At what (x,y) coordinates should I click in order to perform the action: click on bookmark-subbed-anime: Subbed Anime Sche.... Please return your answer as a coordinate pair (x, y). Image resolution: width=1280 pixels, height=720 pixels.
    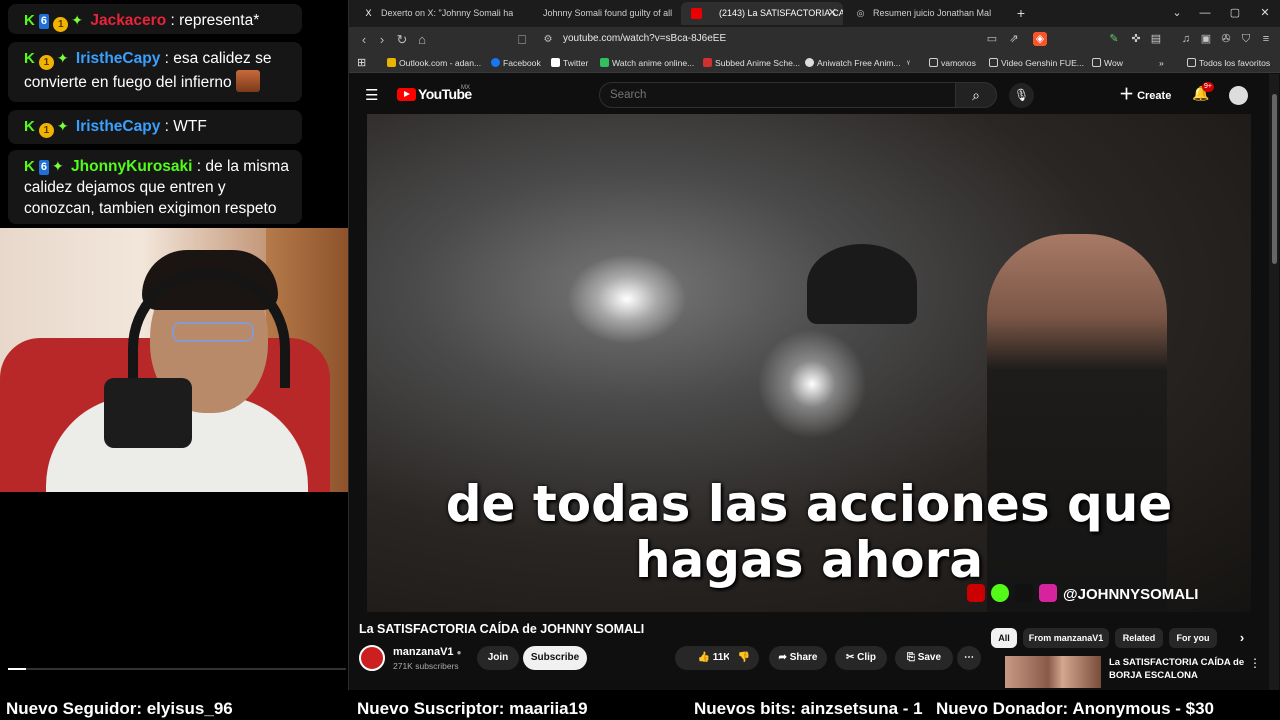
    Looking at the image, I should click on (751, 63).